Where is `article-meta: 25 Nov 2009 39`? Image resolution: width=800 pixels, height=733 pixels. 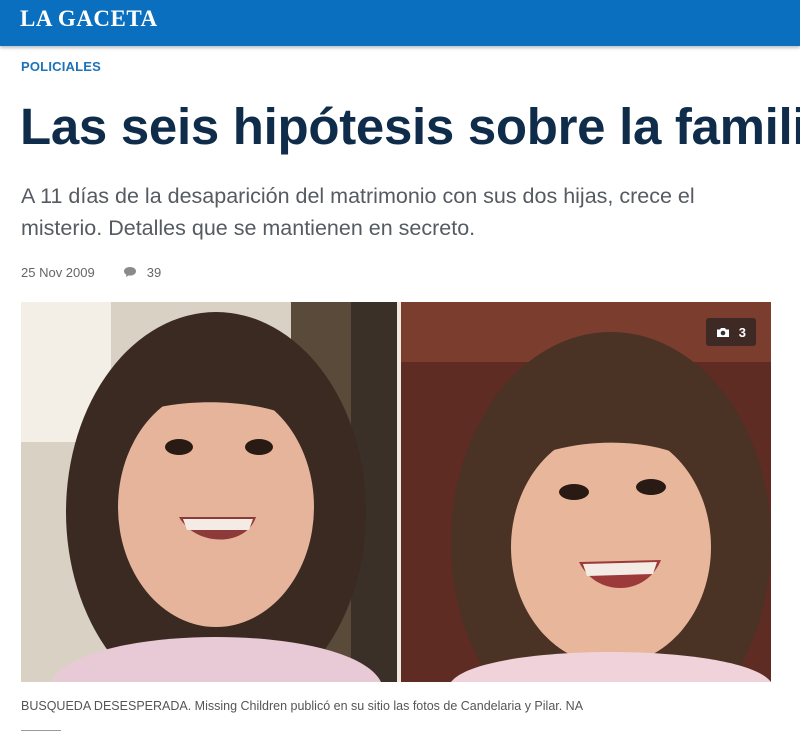 article-meta: 25 Nov 2009 39 is located at coordinates (91, 272).